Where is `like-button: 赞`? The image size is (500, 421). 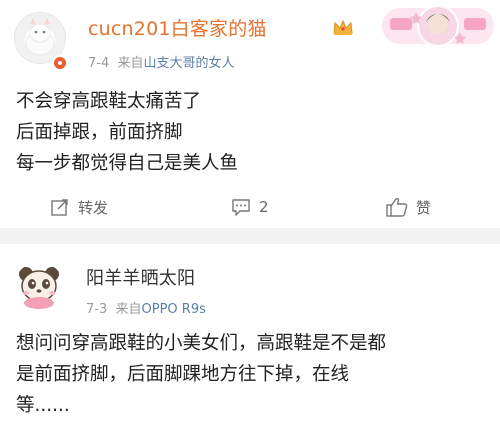 like-button: 赞 is located at coordinates (408, 207).